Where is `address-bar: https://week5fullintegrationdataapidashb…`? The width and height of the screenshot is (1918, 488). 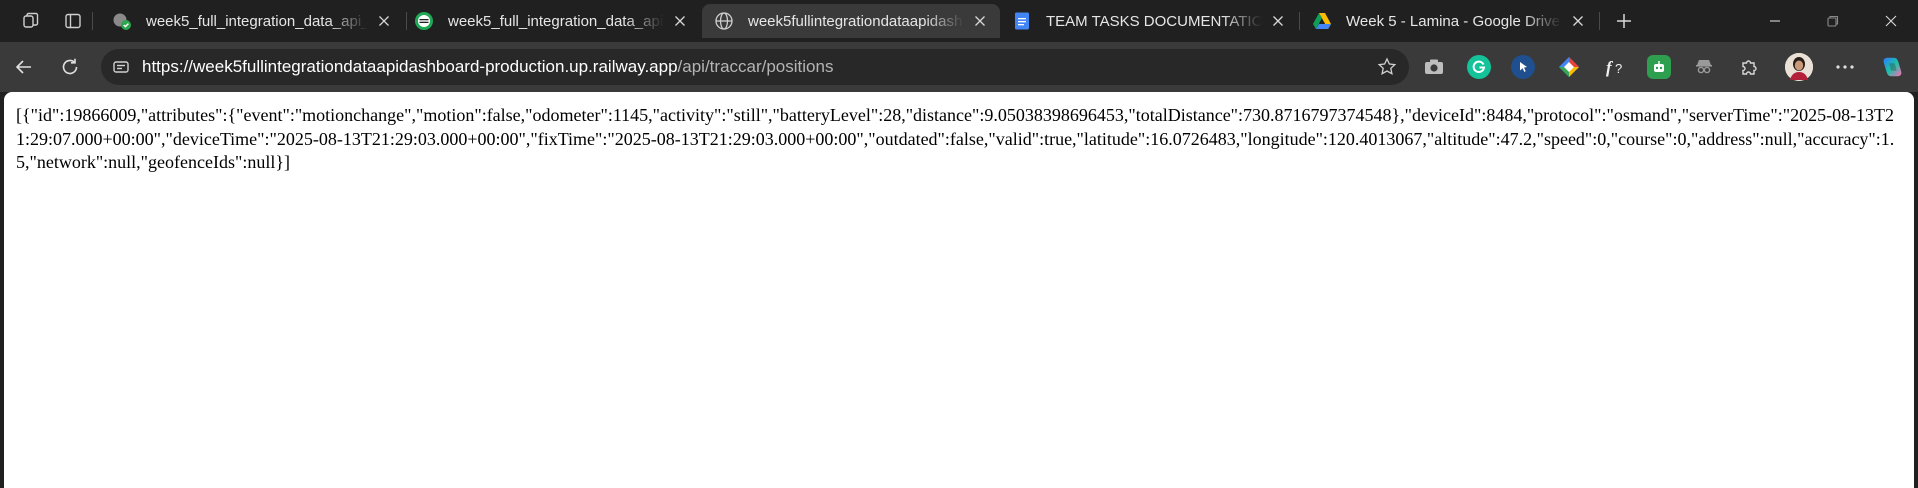 address-bar: https://week5fullintegrationdataapidashb… is located at coordinates (755, 67).